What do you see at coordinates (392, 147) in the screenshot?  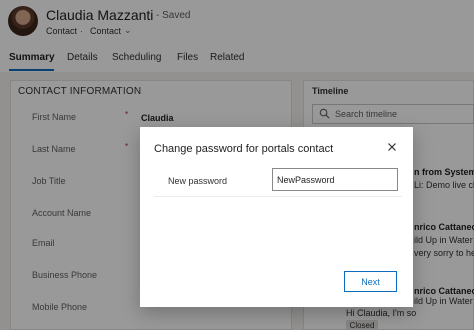 I see `close-icon` at bounding box center [392, 147].